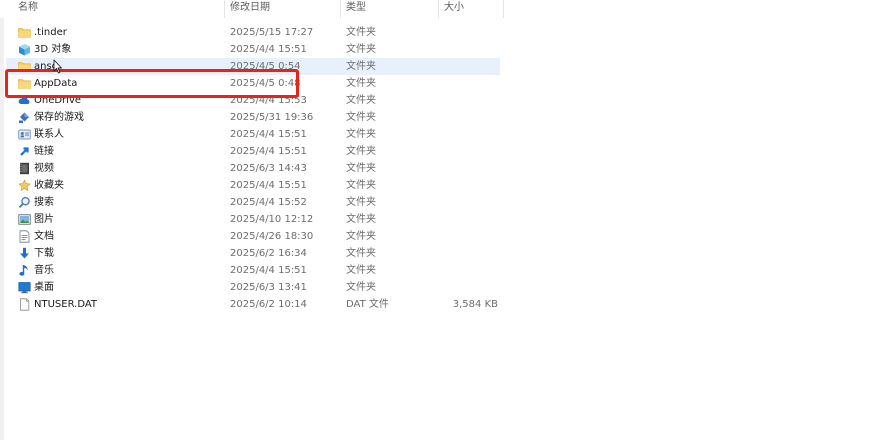 The height and width of the screenshot is (440, 883). Describe the element at coordinates (44, 253) in the screenshot. I see `file-name: 下载` at that location.